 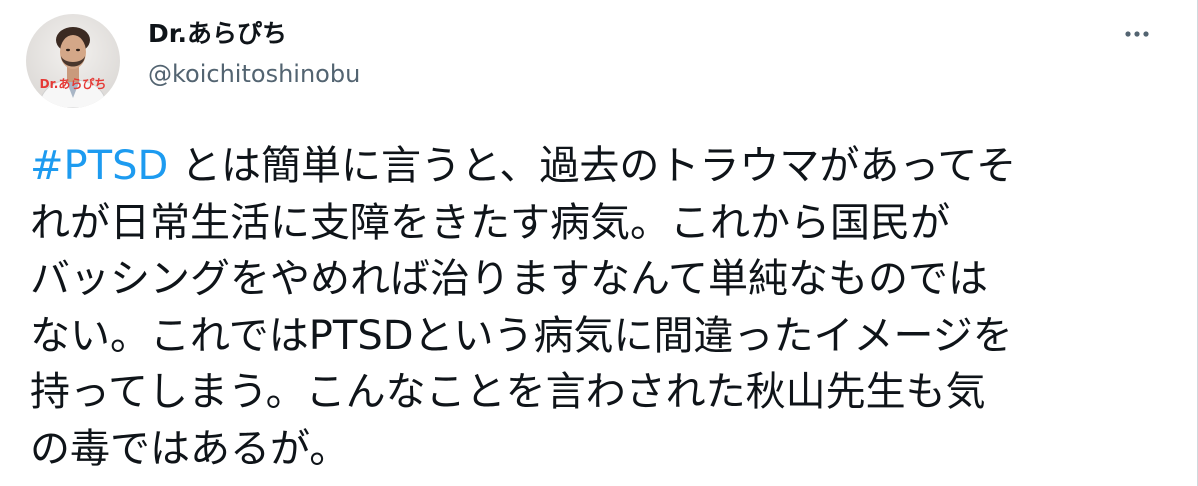 I want to click on avatar: Dr.あらぴち, so click(x=73, y=61).